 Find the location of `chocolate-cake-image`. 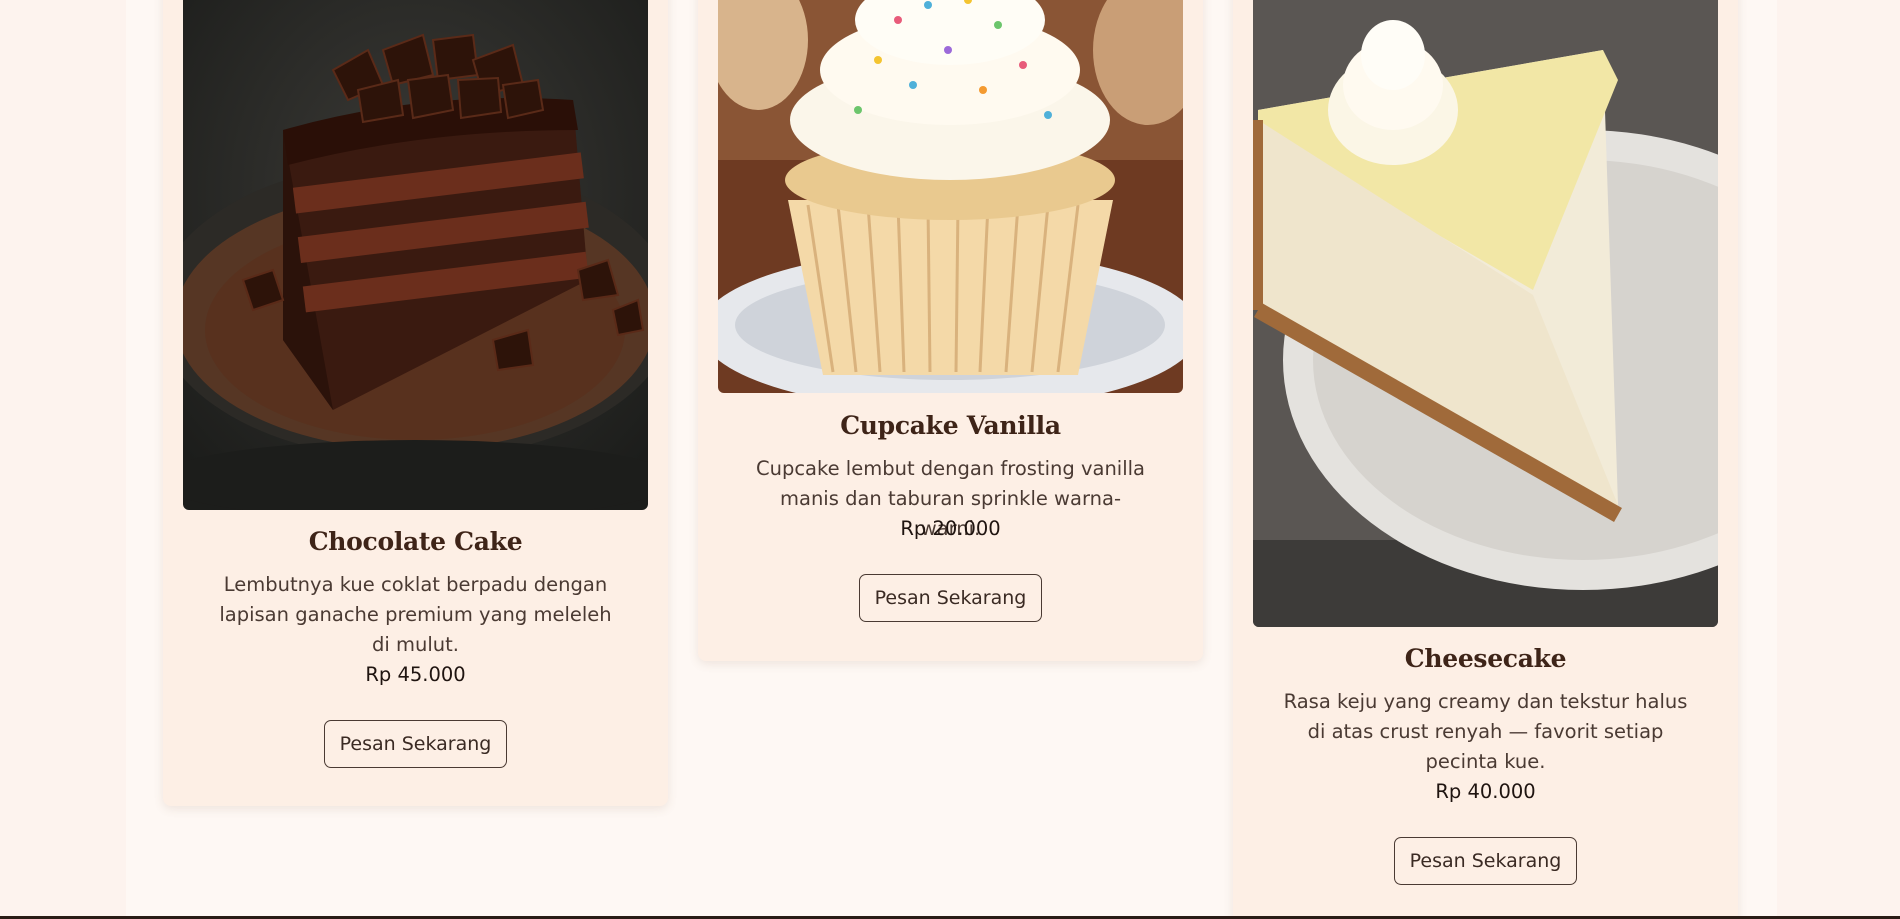

chocolate-cake-image is located at coordinates (415, 255).